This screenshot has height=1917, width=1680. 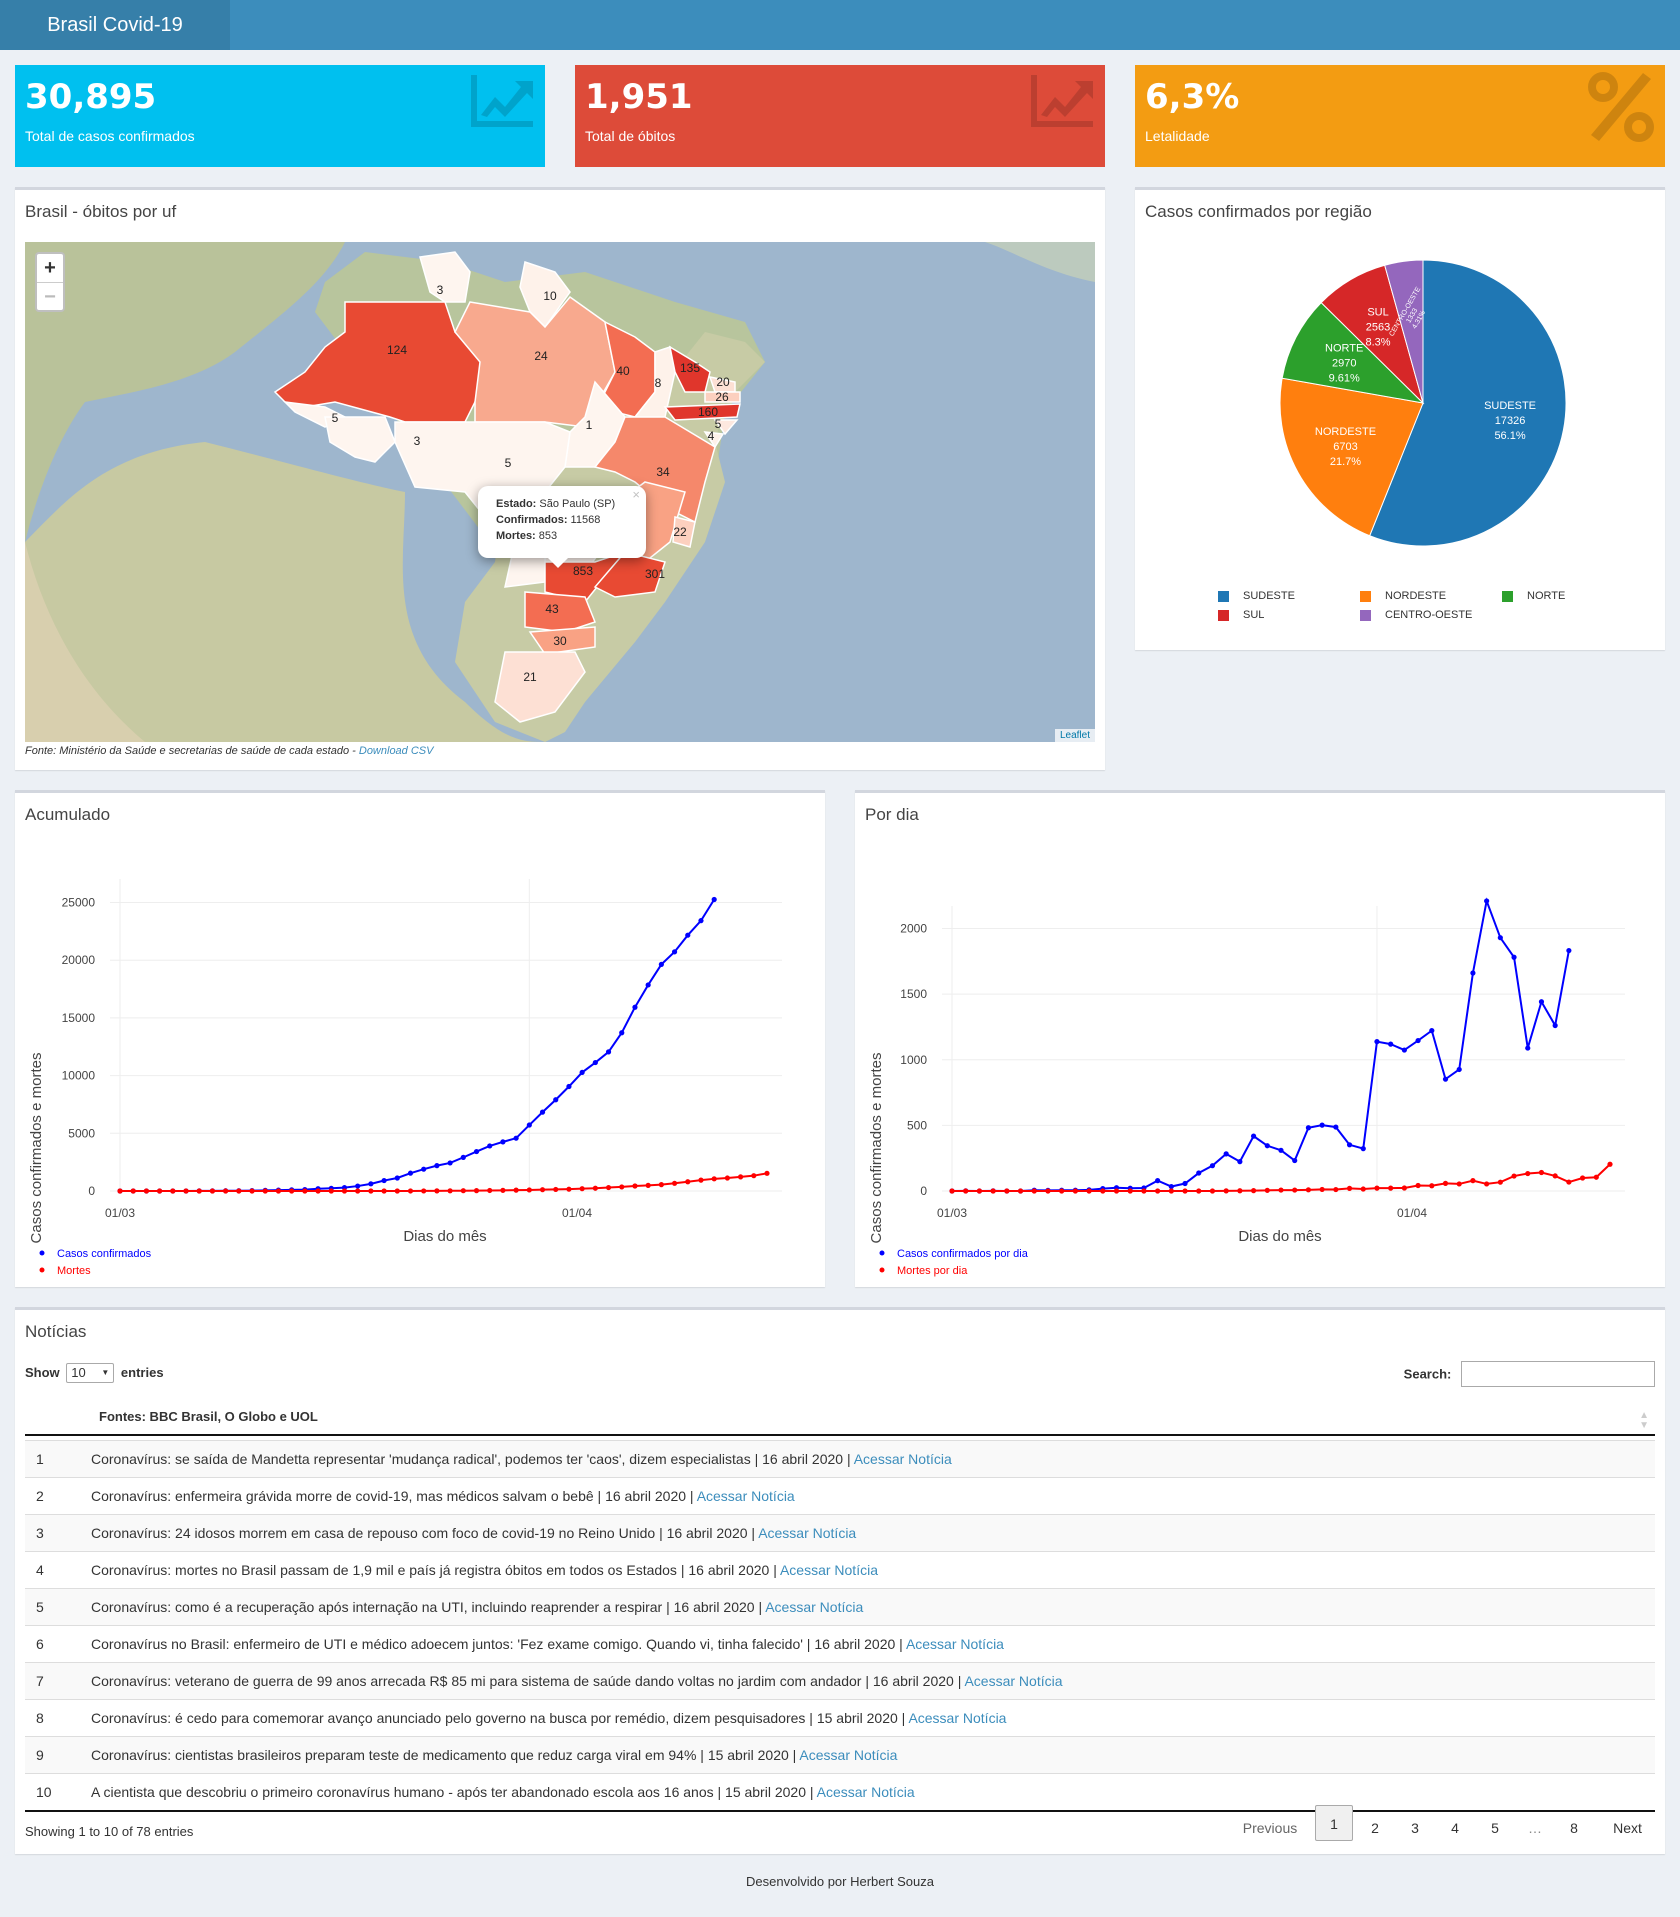 I want to click on legend-item-norte: NORTE, so click(x=1533, y=596).